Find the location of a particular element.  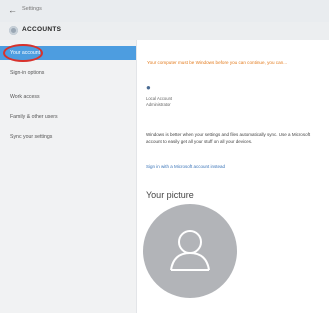

person-silhouette-icon is located at coordinates (190, 250).